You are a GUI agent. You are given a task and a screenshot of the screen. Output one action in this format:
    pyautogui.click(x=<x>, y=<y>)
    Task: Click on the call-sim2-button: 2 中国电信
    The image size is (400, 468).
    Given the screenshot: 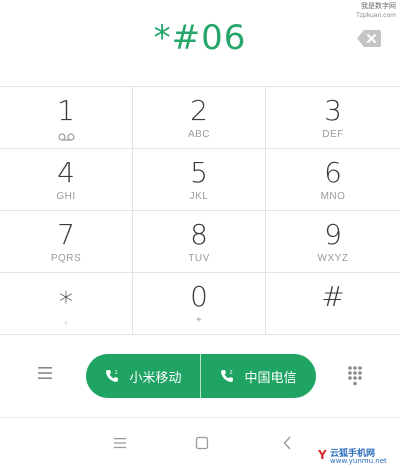 What is the action you would take?
    pyautogui.click(x=258, y=376)
    